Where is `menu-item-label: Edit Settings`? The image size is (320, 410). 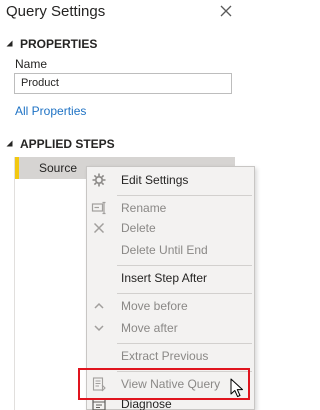
menu-item-label: Edit Settings is located at coordinates (155, 180).